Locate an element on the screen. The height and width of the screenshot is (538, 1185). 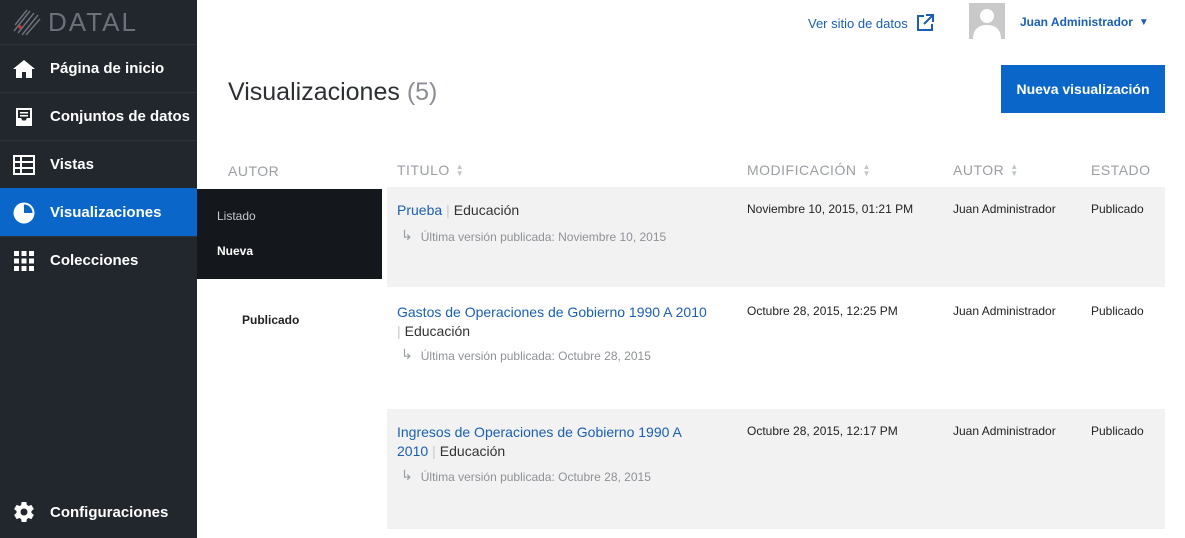
column-header-label: AUTOR is located at coordinates (979, 170).